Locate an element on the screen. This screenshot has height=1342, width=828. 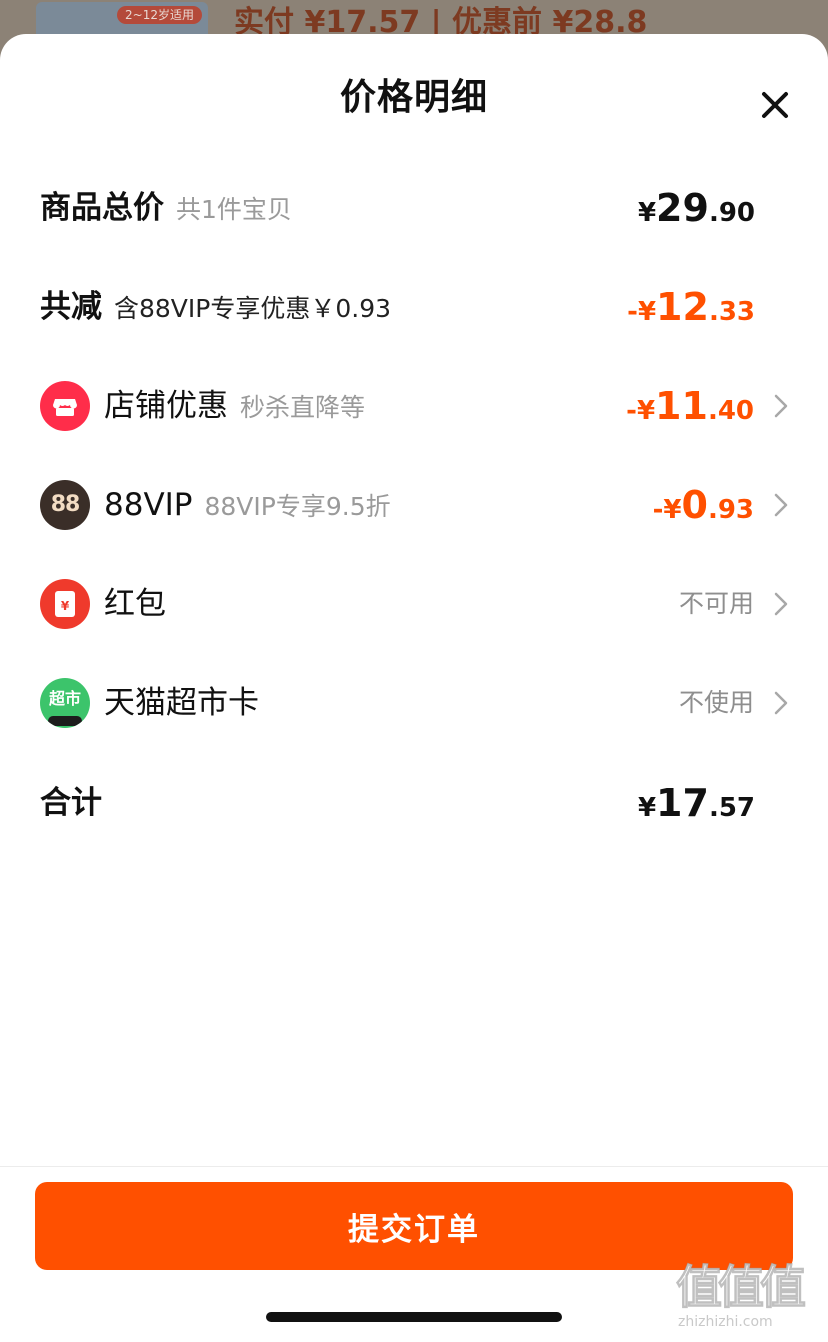
item-count: 共1件宝贝 is located at coordinates (234, 209).